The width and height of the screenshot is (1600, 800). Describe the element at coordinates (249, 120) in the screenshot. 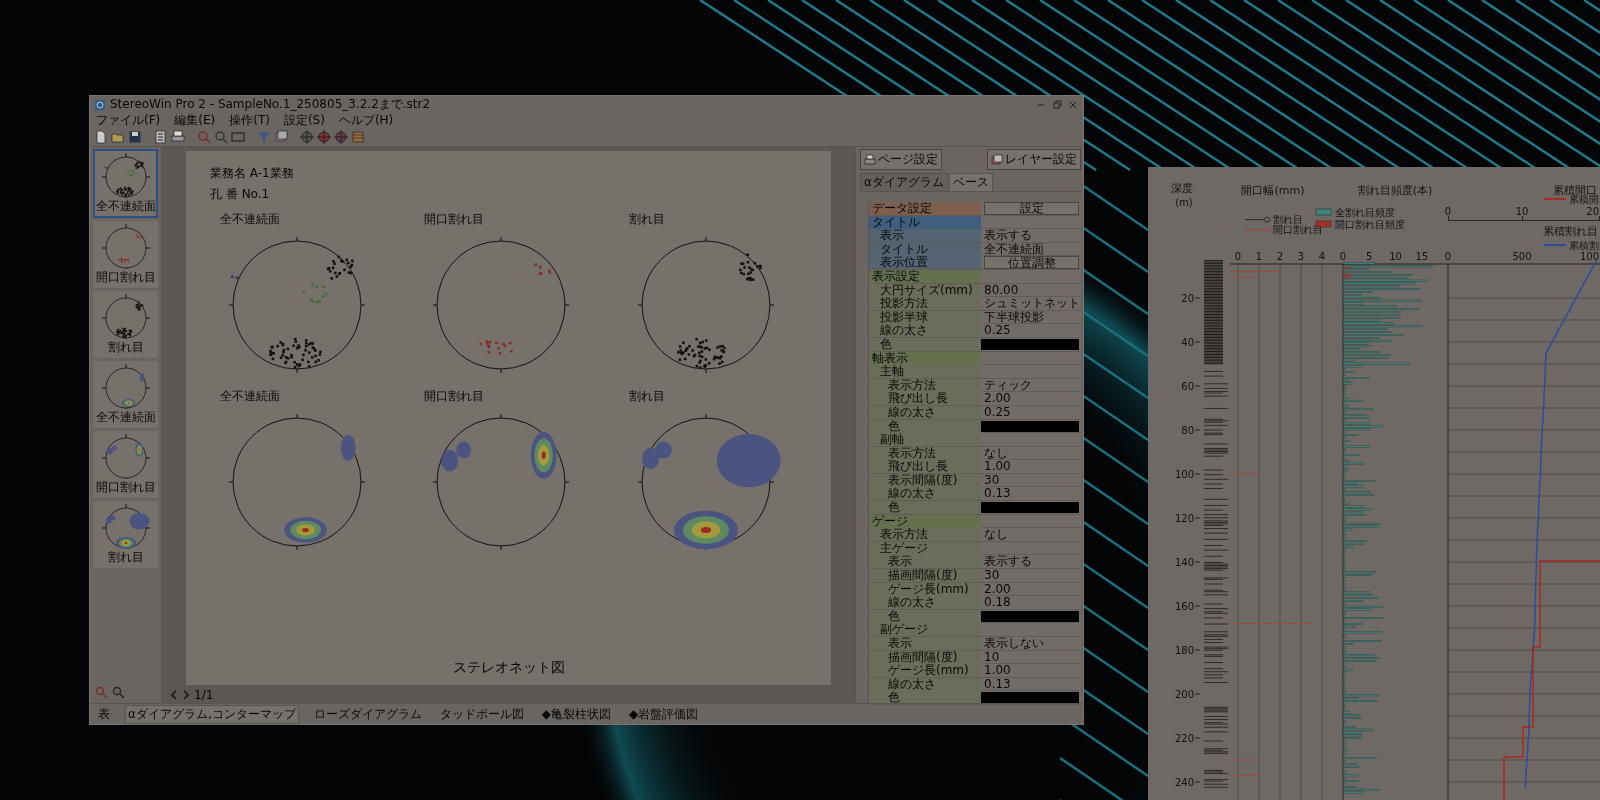

I see `menu-item: 操作(T)` at that location.